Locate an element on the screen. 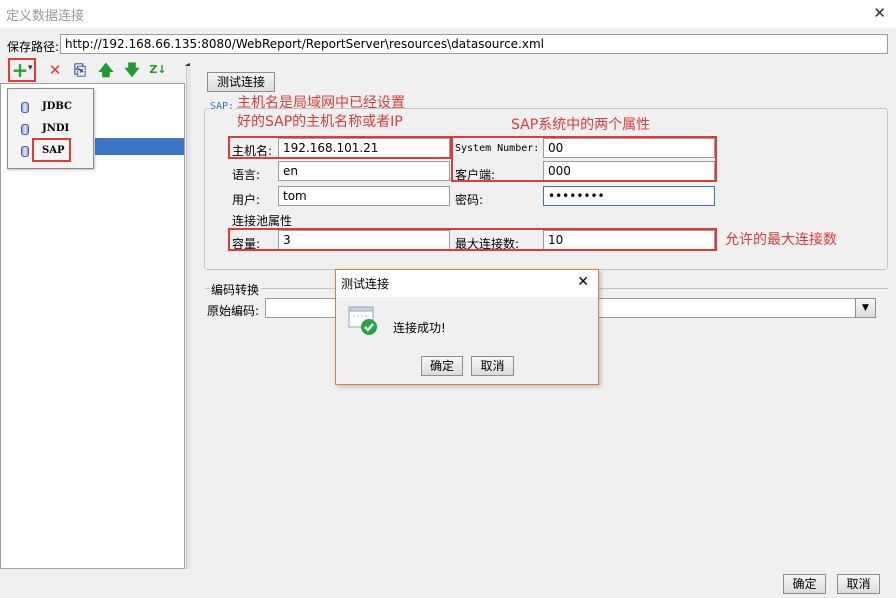 Image resolution: width=896 pixels, height=598 pixels. sap-properties-highlight-box is located at coordinates (584, 159).